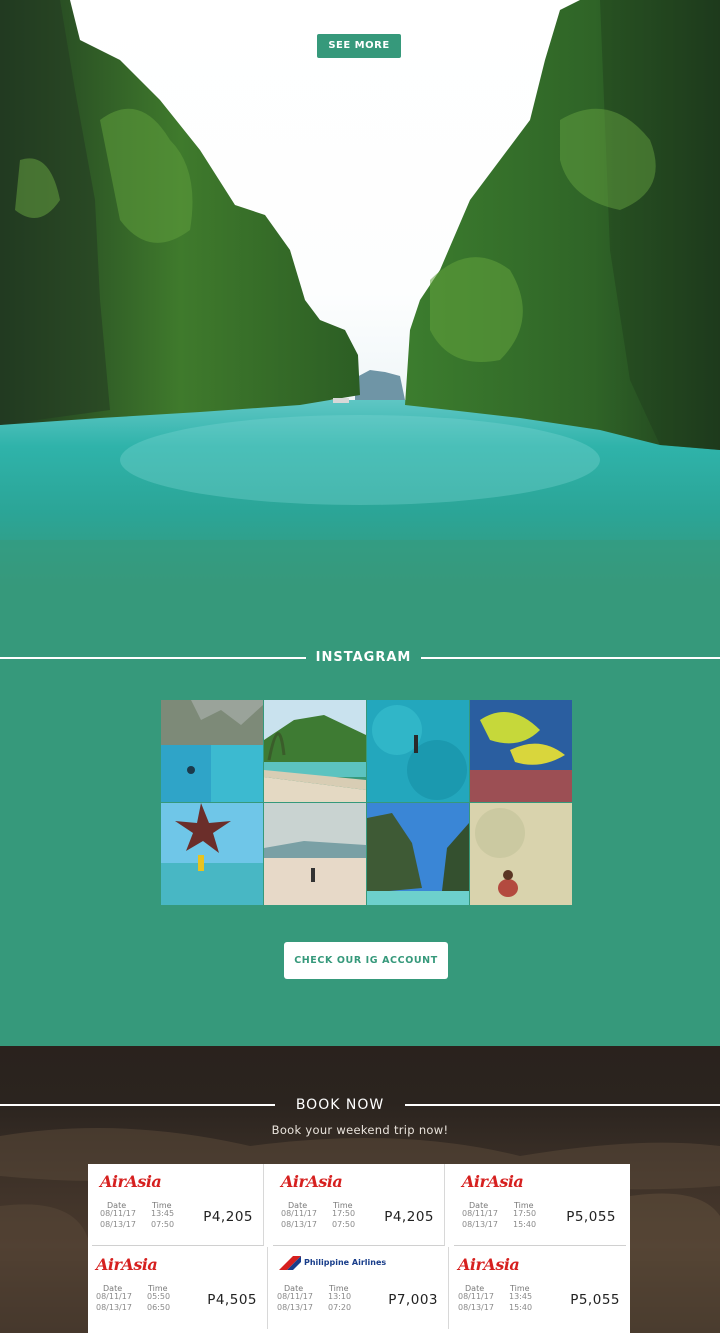 This screenshot has height=1333, width=720. I want to click on philippine-airlines-logo: Philippine Airlines, so click(332, 1263).